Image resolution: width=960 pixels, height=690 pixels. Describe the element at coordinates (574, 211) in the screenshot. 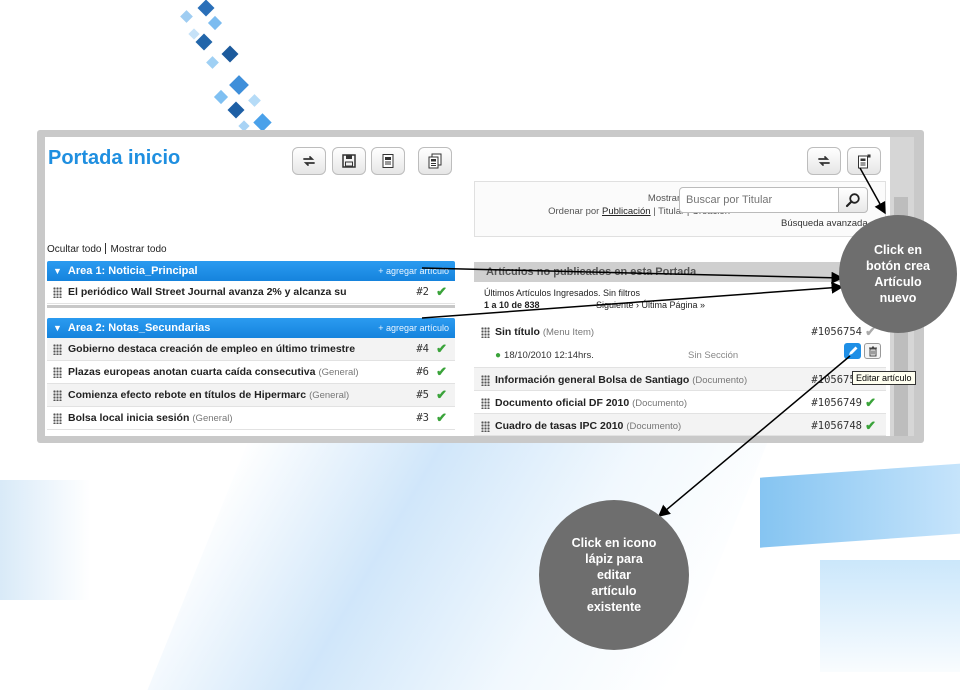

I see `order-label: Ordenar por` at that location.